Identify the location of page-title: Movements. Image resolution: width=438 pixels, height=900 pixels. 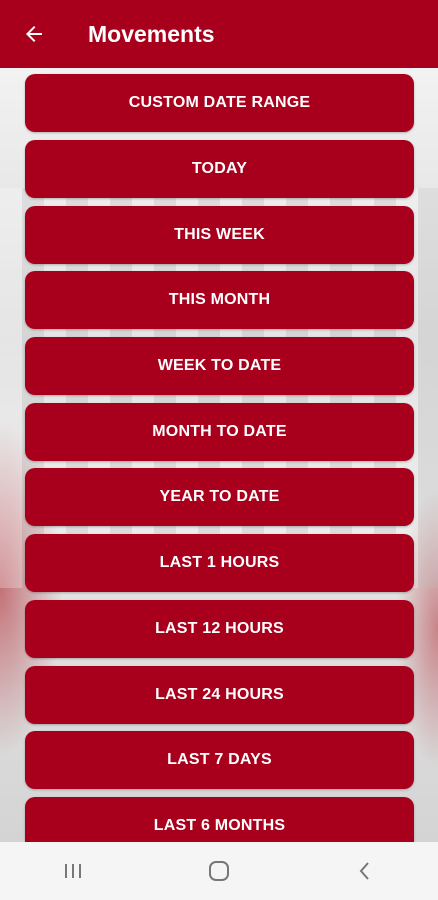
(151, 33).